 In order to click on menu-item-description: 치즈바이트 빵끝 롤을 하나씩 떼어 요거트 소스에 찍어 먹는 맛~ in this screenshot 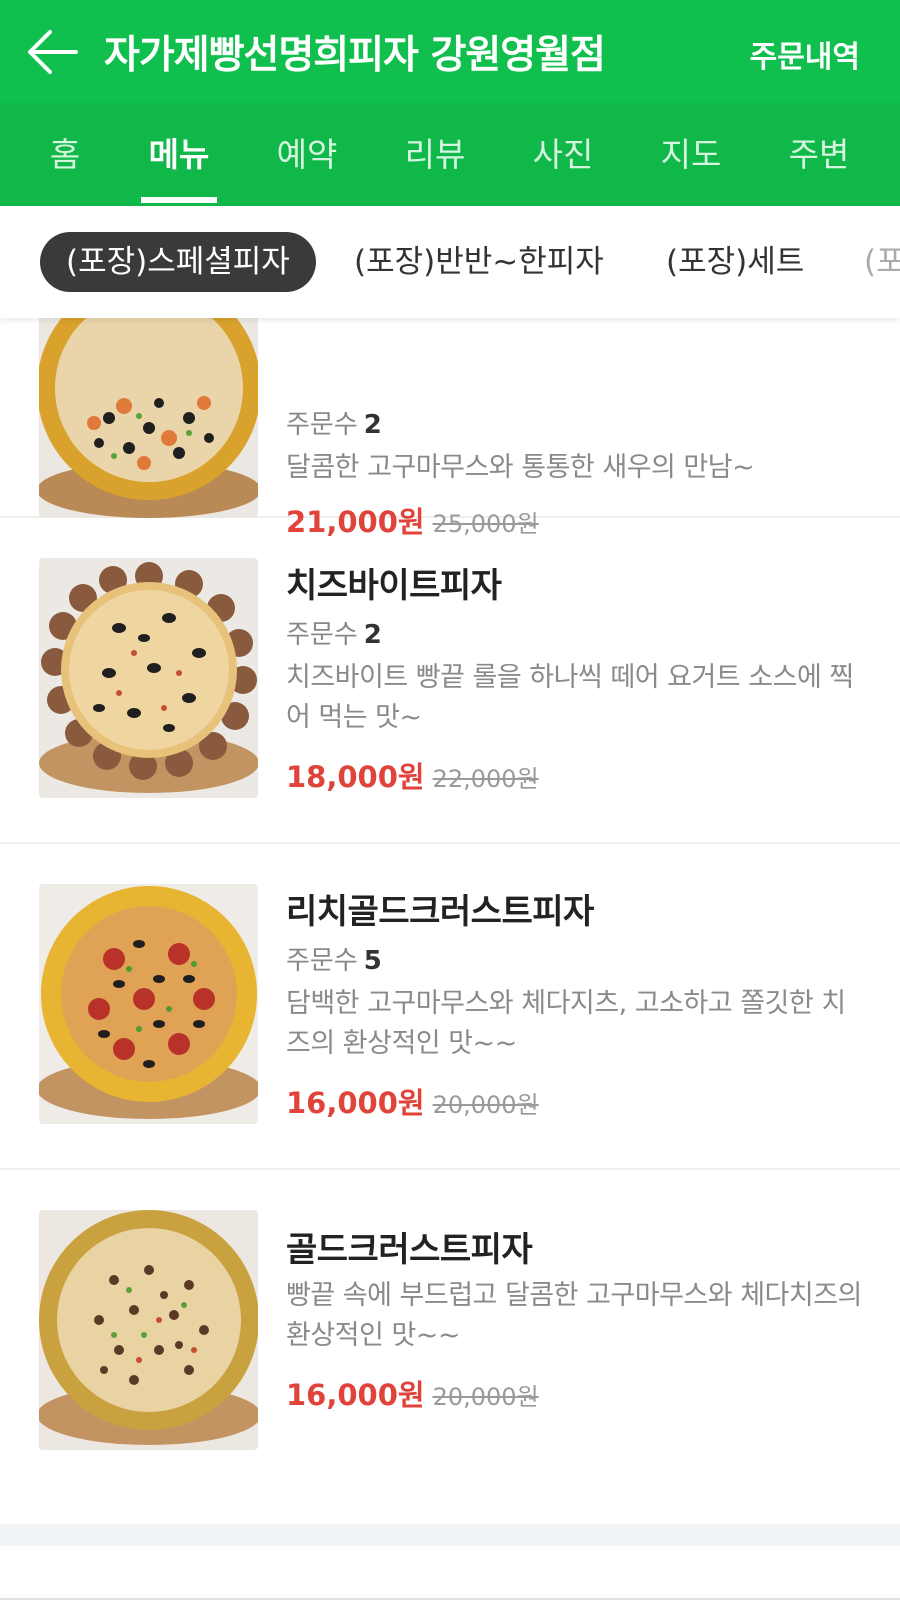, I will do `click(570, 697)`.